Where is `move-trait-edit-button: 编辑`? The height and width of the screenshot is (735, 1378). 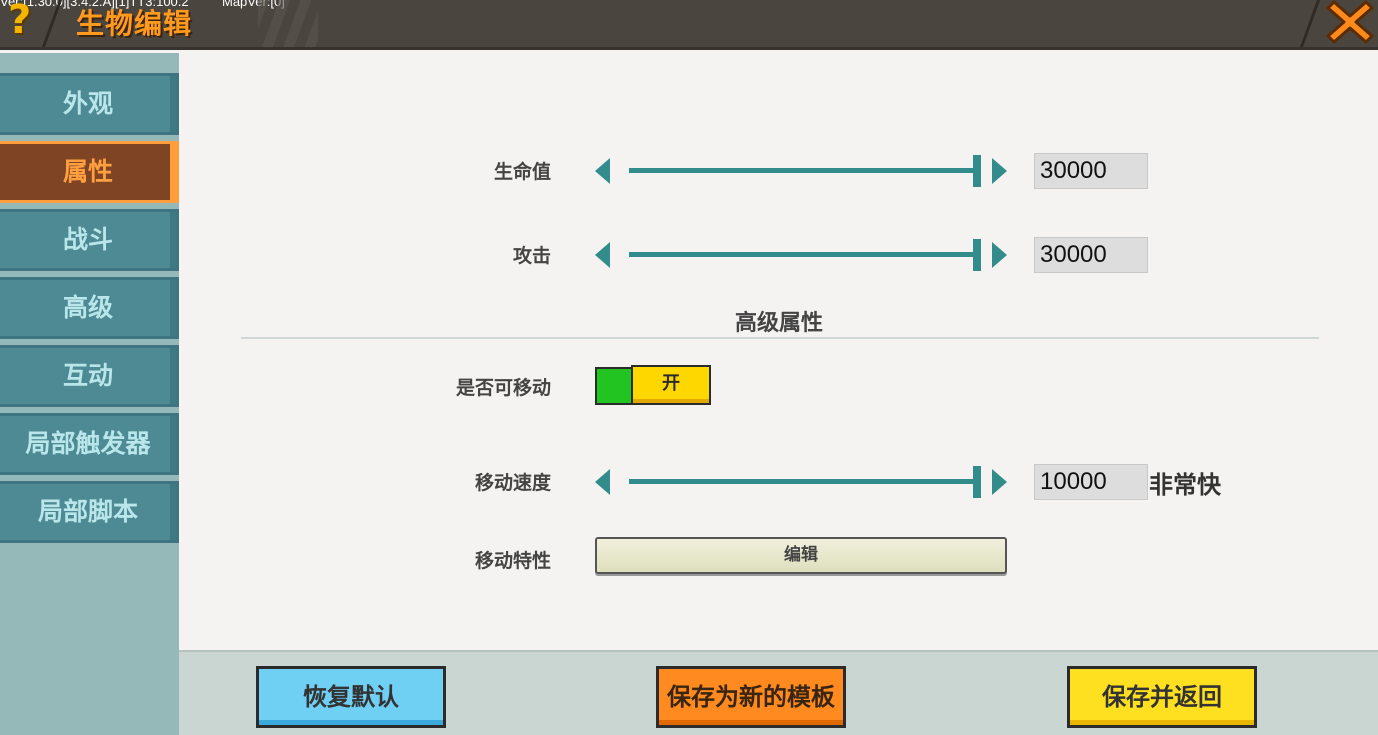 move-trait-edit-button: 编辑 is located at coordinates (801, 555).